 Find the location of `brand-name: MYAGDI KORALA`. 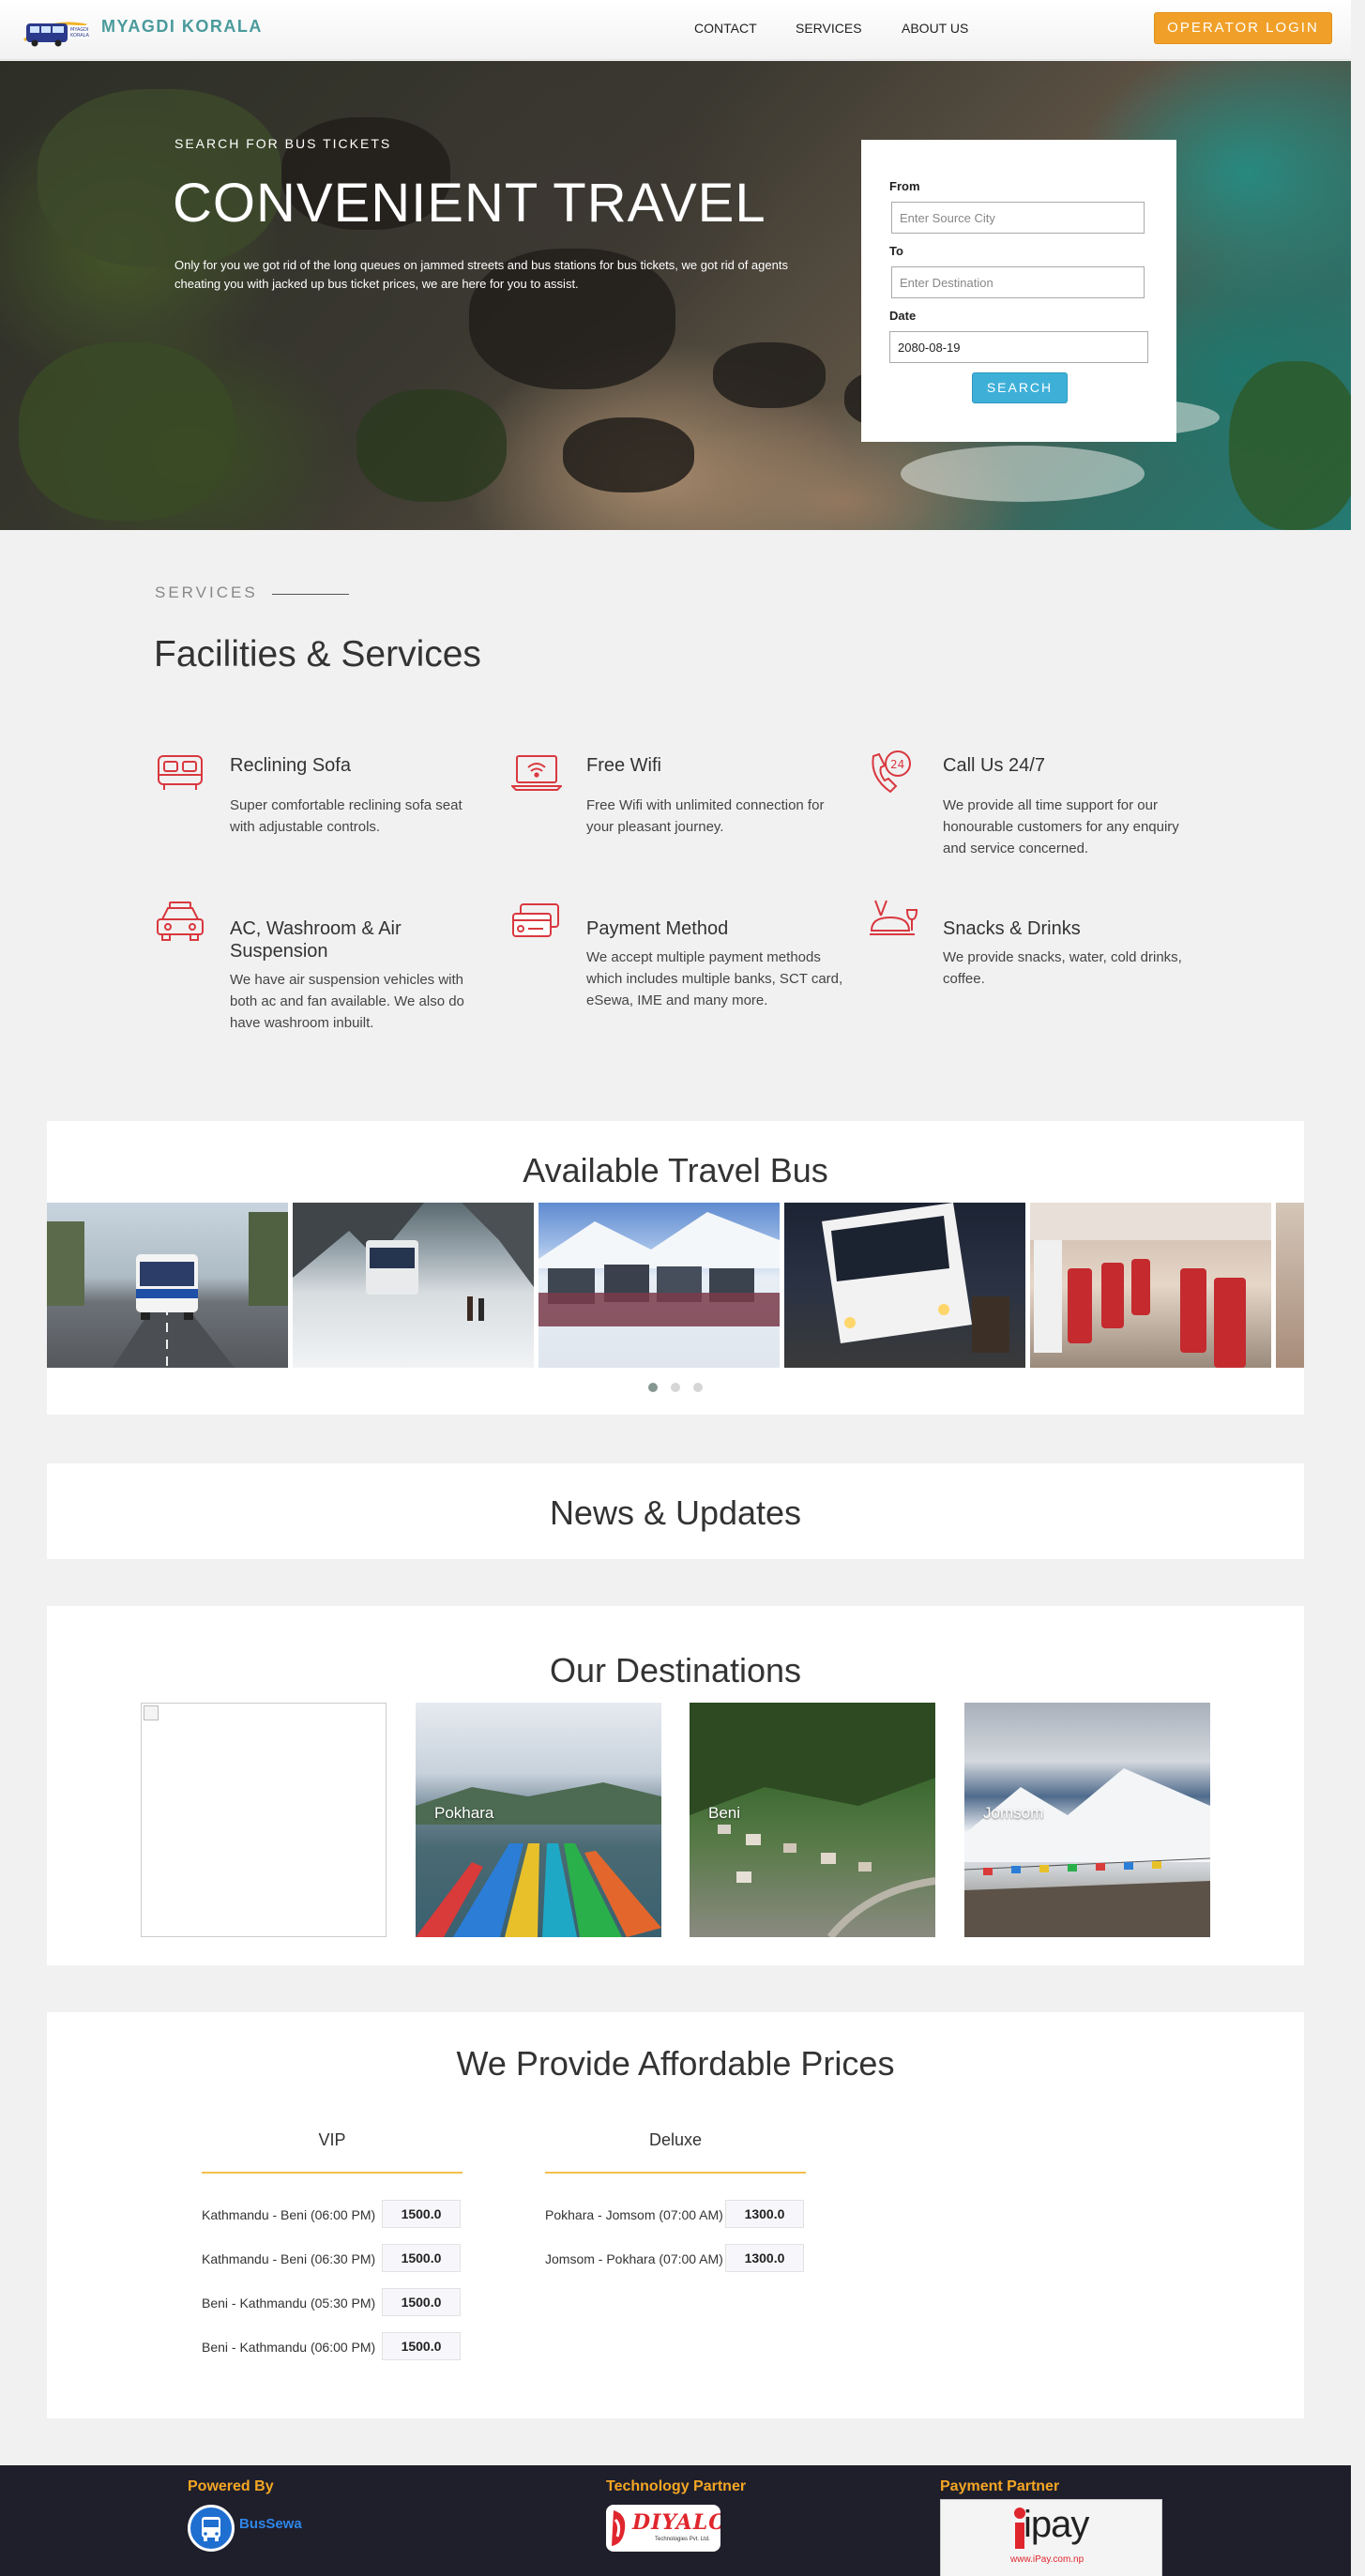

brand-name: MYAGDI KORALA is located at coordinates (182, 27).